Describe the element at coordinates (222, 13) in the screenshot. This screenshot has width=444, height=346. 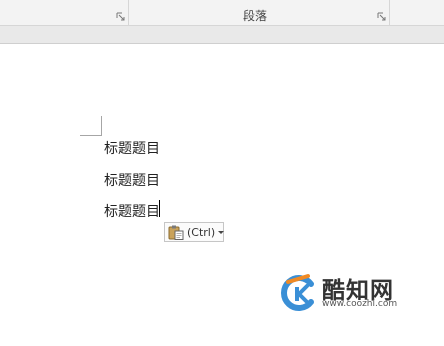
I see `ribbon: 段落` at that location.